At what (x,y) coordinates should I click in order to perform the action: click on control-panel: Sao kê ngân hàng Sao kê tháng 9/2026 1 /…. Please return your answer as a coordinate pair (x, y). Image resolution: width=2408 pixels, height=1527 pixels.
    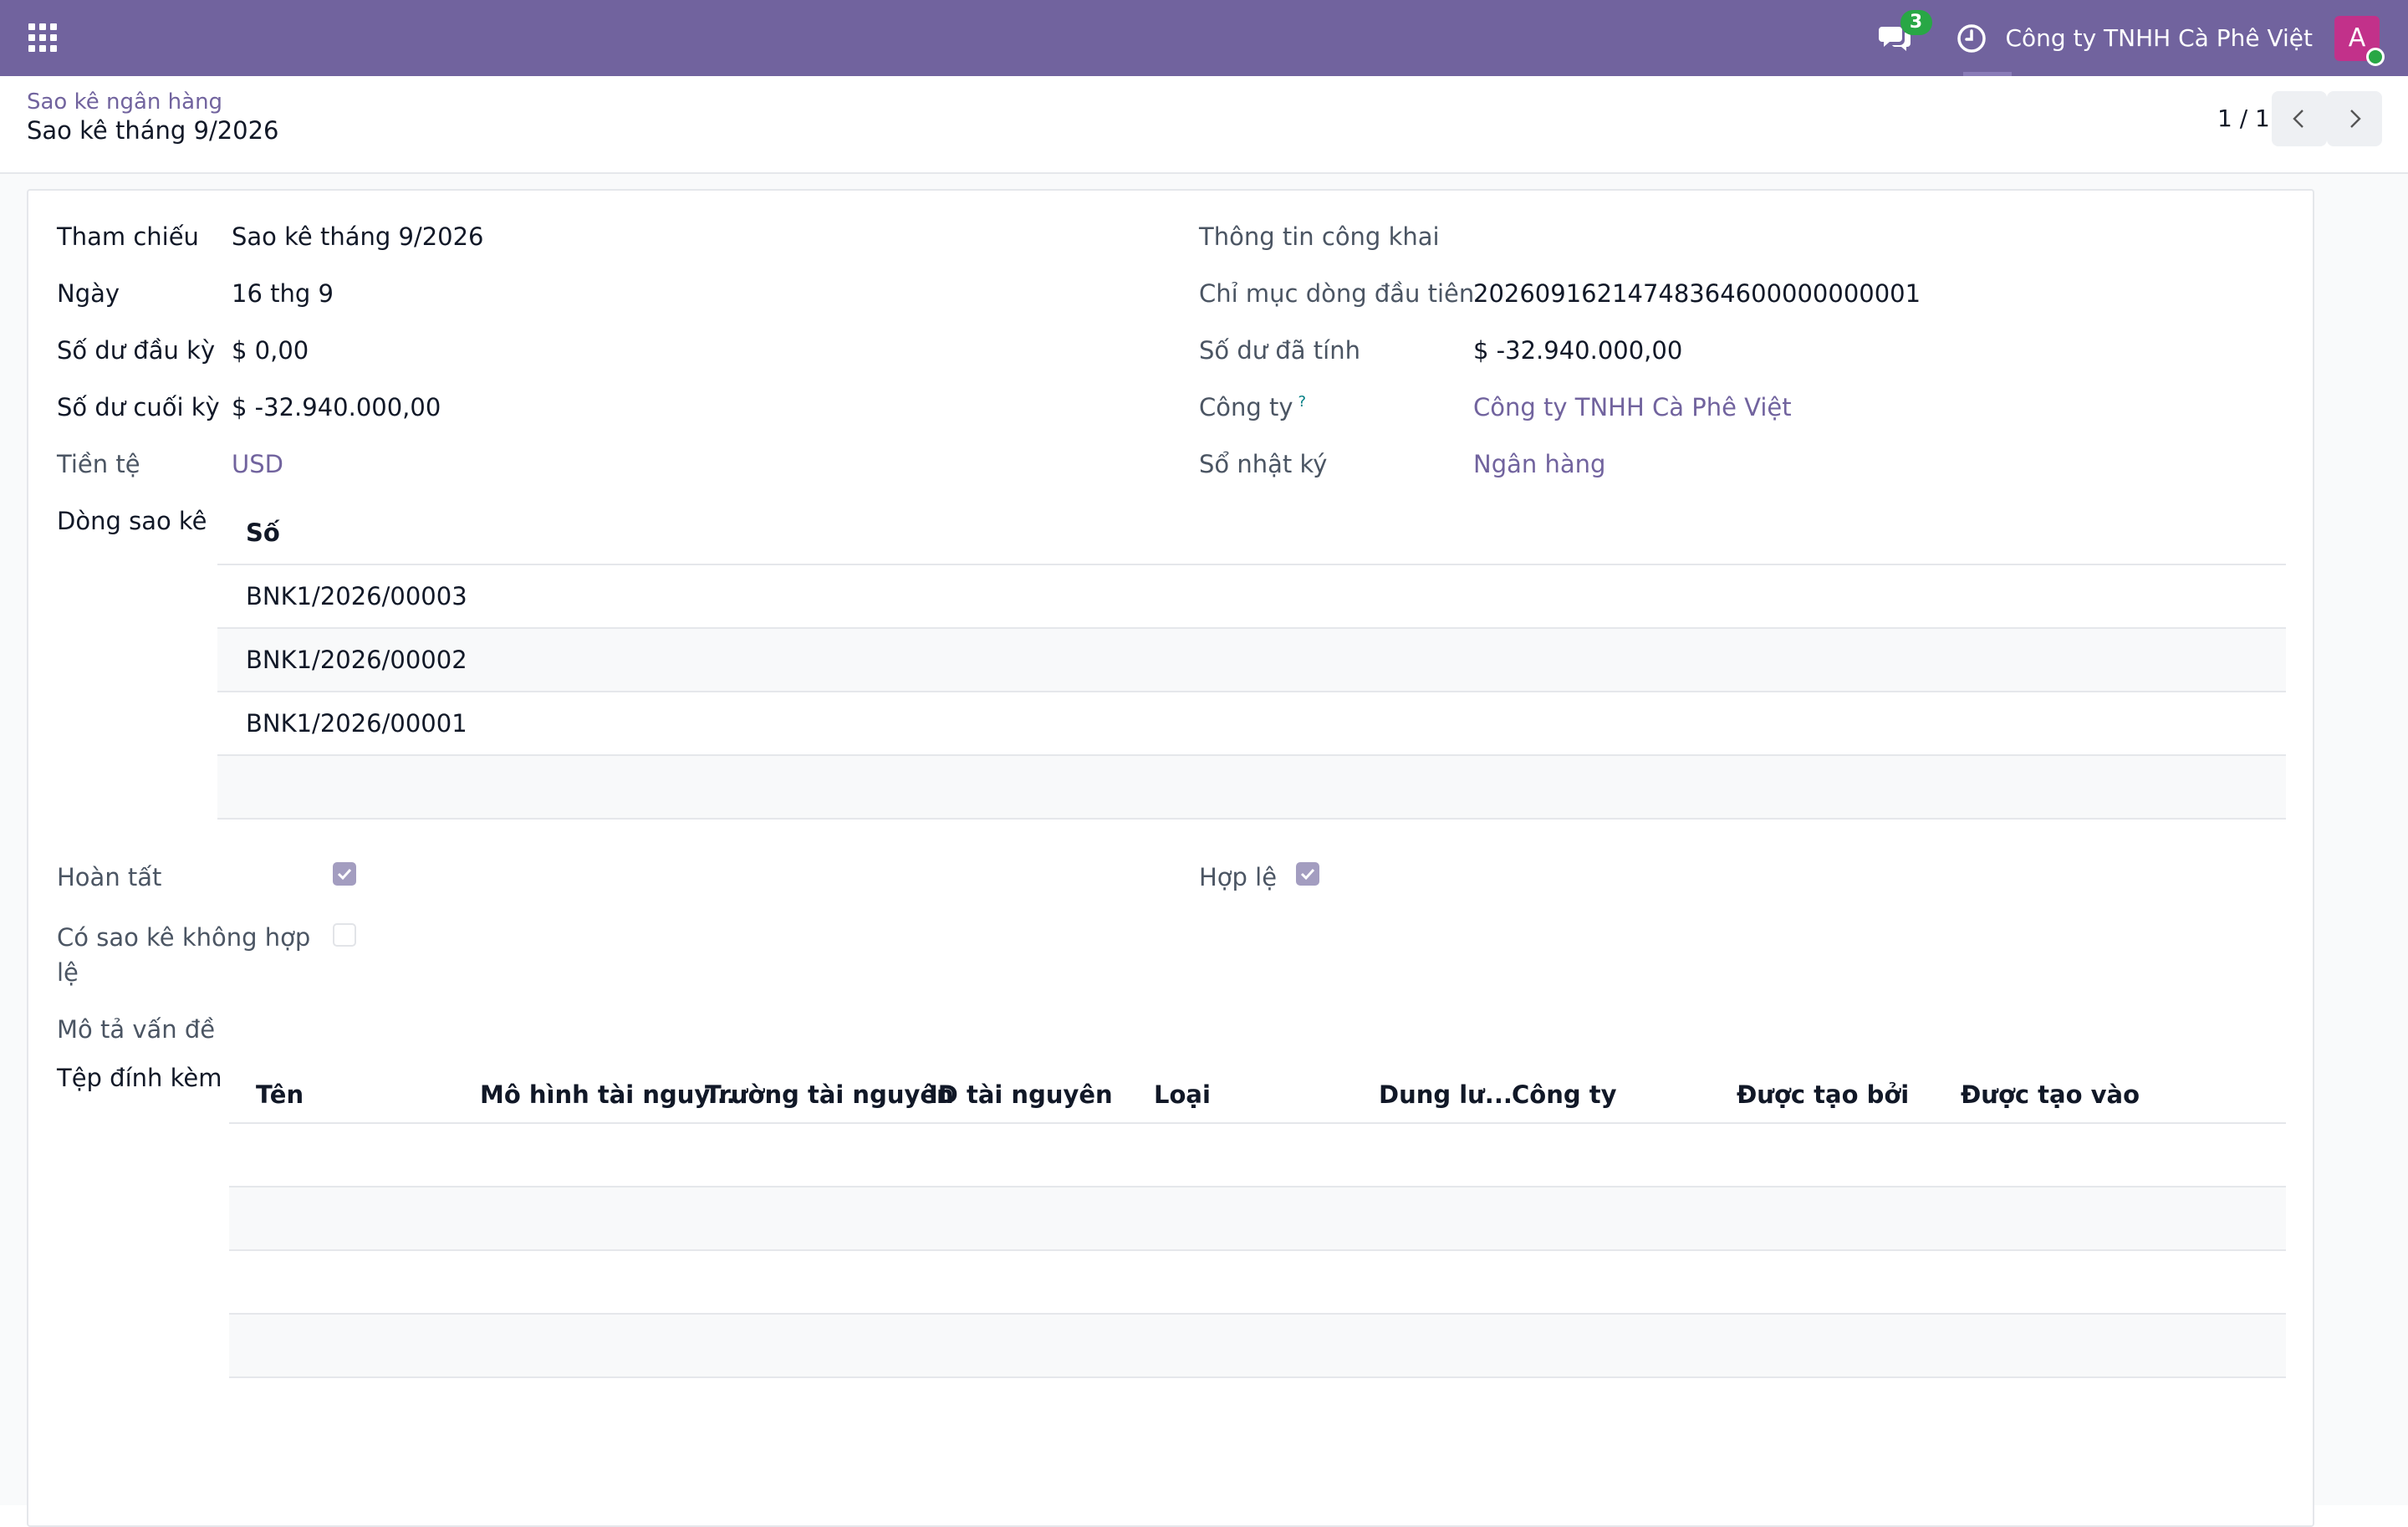
    Looking at the image, I should click on (1204, 125).